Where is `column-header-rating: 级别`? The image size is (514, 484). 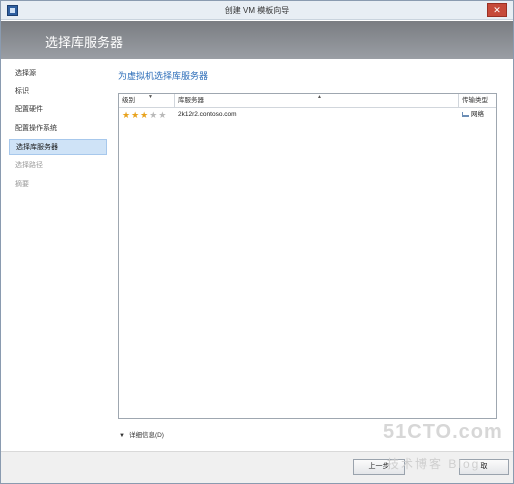
column-header-rating: 级别 is located at coordinates (147, 101).